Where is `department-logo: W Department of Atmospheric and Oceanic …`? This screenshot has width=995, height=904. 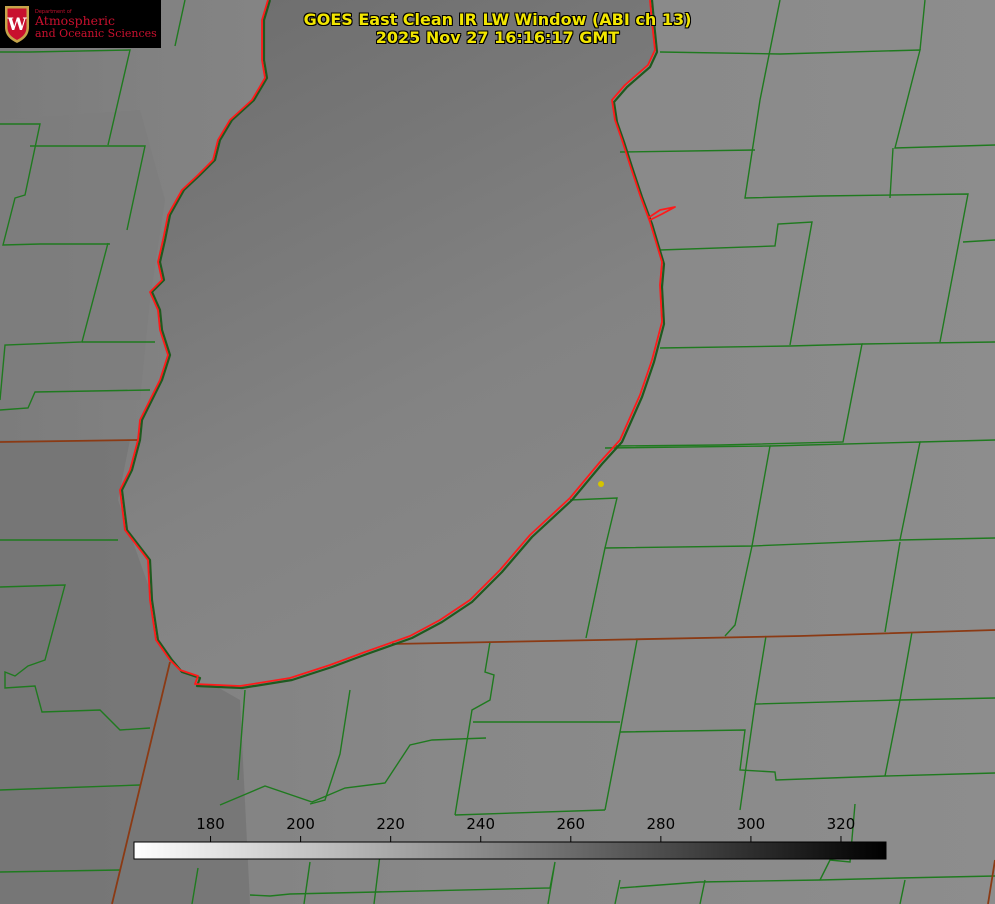 department-logo: W Department of Atmospheric and Oceanic … is located at coordinates (80, 24).